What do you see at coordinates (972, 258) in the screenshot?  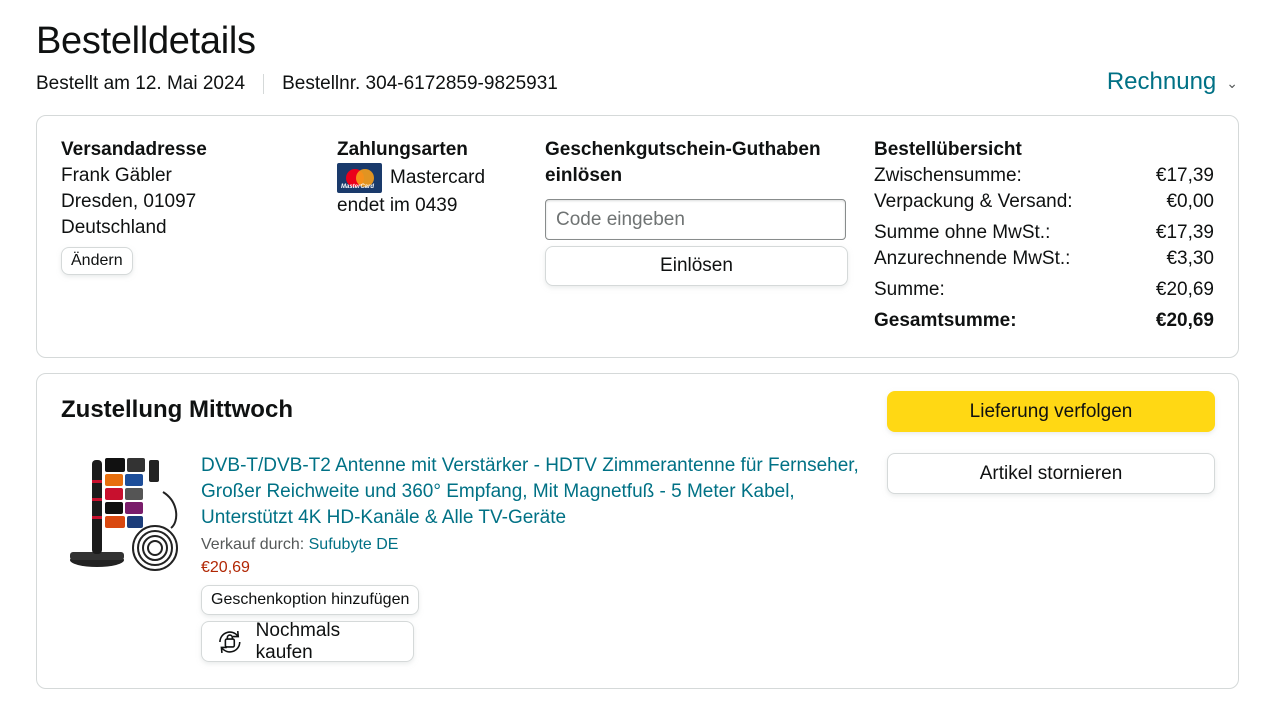 I see `summary-label: Anzurechnende MwSt.:` at bounding box center [972, 258].